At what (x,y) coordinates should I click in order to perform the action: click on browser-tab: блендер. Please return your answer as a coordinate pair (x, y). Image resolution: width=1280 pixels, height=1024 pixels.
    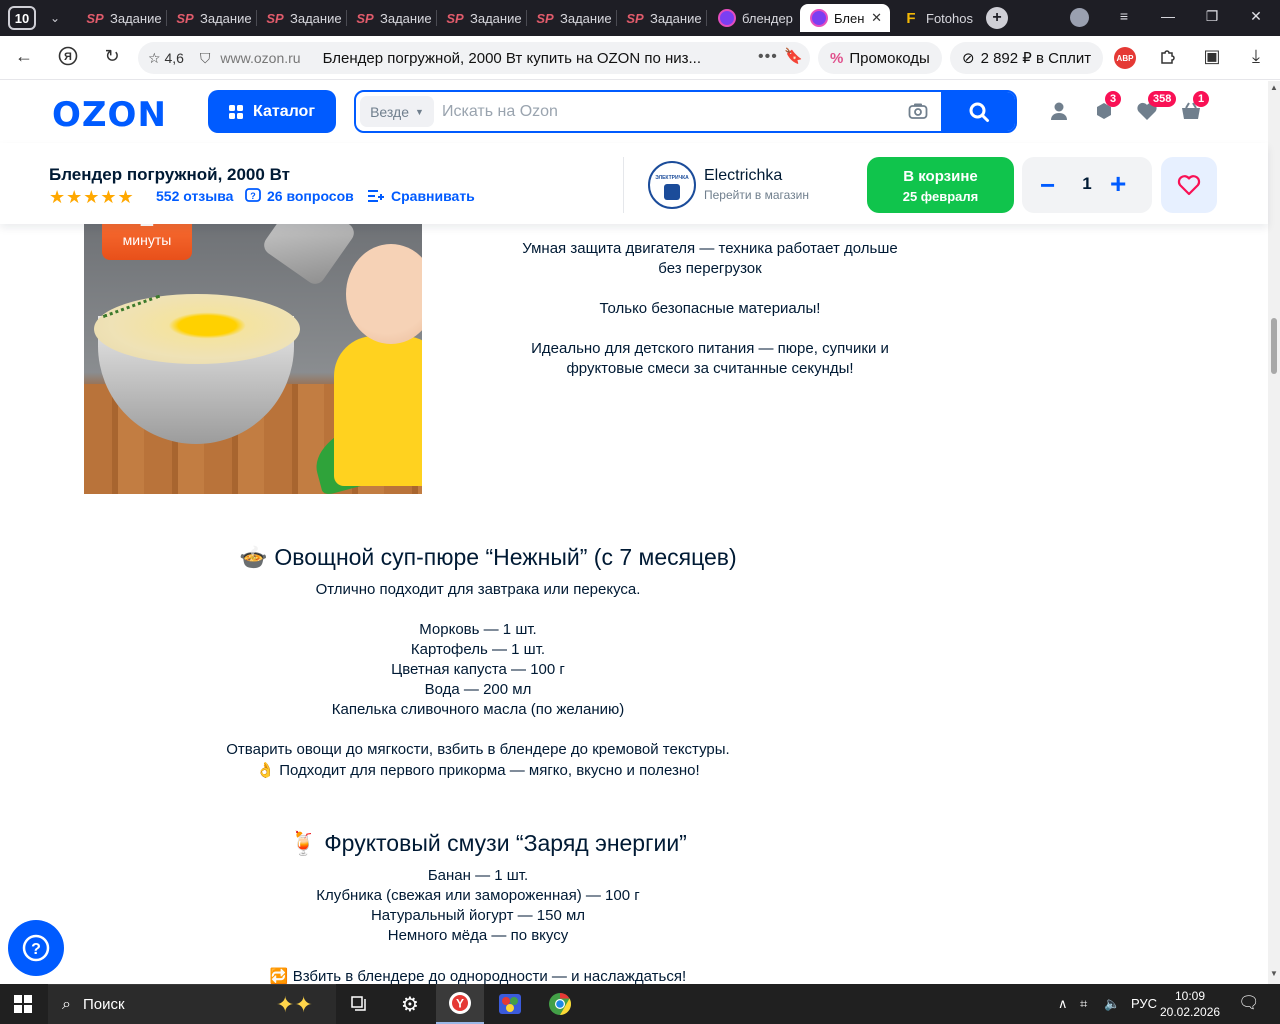
    Looking at the image, I should click on (753, 18).